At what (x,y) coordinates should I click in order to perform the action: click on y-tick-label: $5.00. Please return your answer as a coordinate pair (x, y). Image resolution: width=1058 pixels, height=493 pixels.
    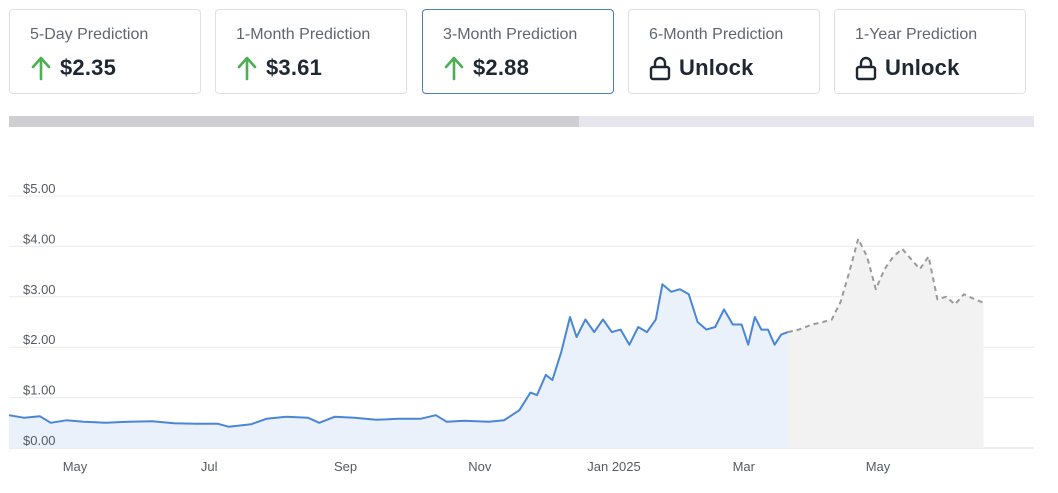
    Looking at the image, I should click on (39, 188).